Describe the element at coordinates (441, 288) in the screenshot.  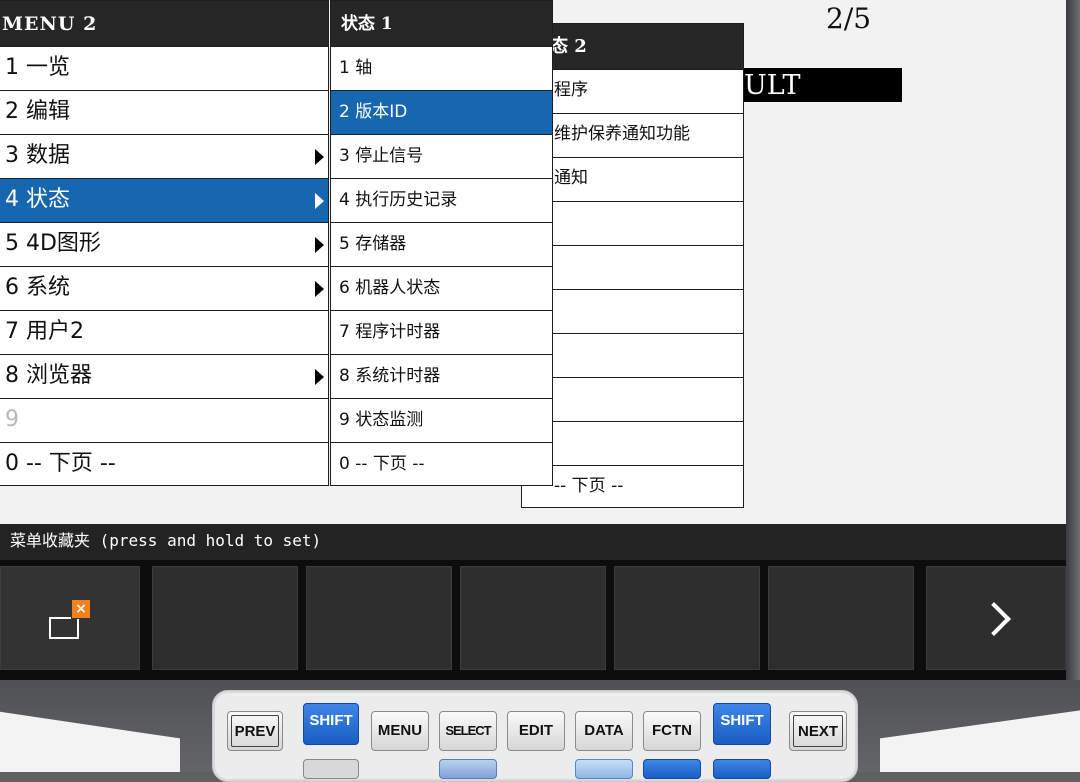
I see `status-submenu-item-5: 6 机器人状态` at that location.